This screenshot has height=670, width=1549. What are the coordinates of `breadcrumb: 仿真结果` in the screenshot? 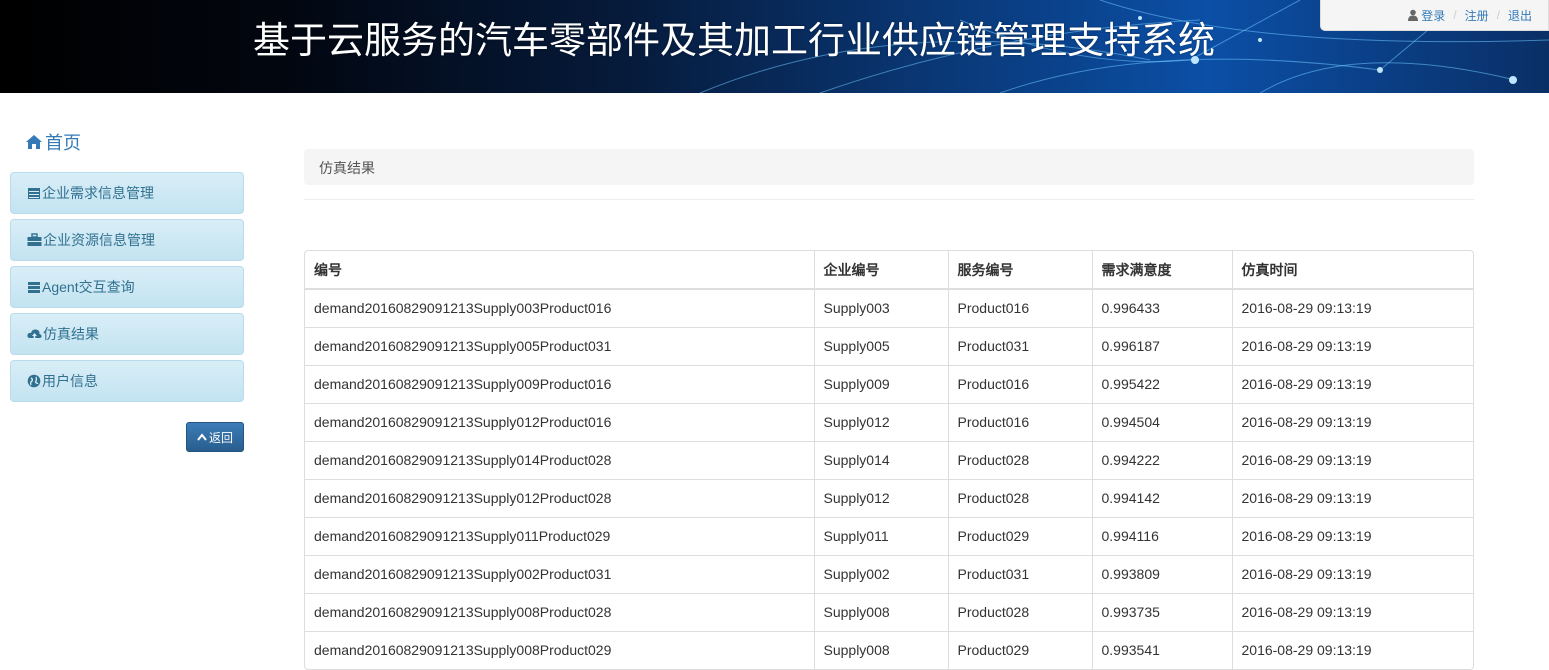 It's located at (889, 167).